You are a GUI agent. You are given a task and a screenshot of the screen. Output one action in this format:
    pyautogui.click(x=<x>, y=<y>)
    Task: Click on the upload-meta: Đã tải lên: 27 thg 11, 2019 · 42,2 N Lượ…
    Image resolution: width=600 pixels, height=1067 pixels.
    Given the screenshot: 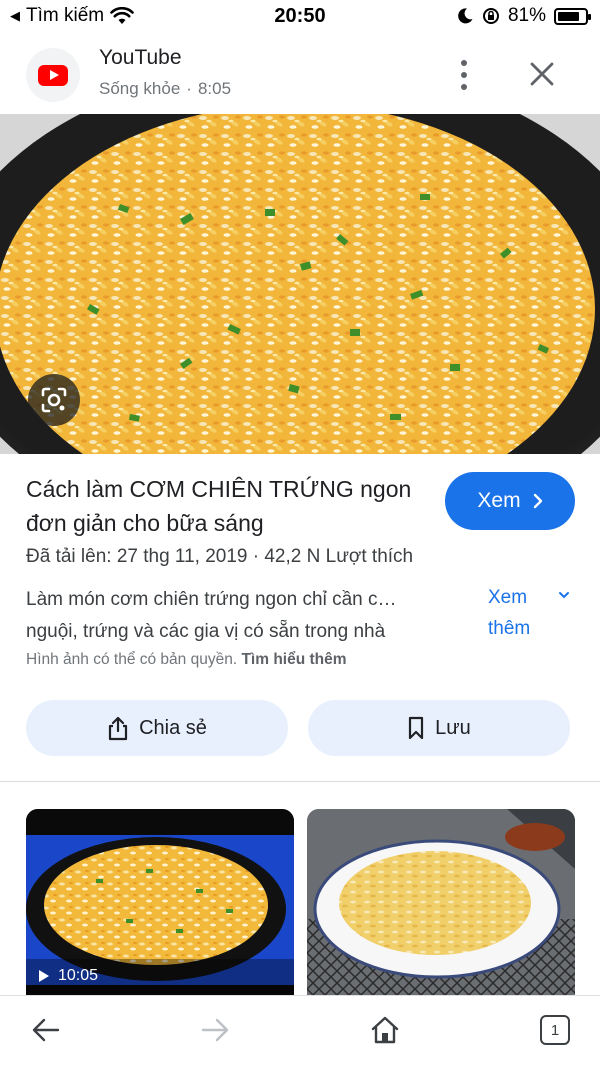 What is the action you would take?
    pyautogui.click(x=220, y=556)
    